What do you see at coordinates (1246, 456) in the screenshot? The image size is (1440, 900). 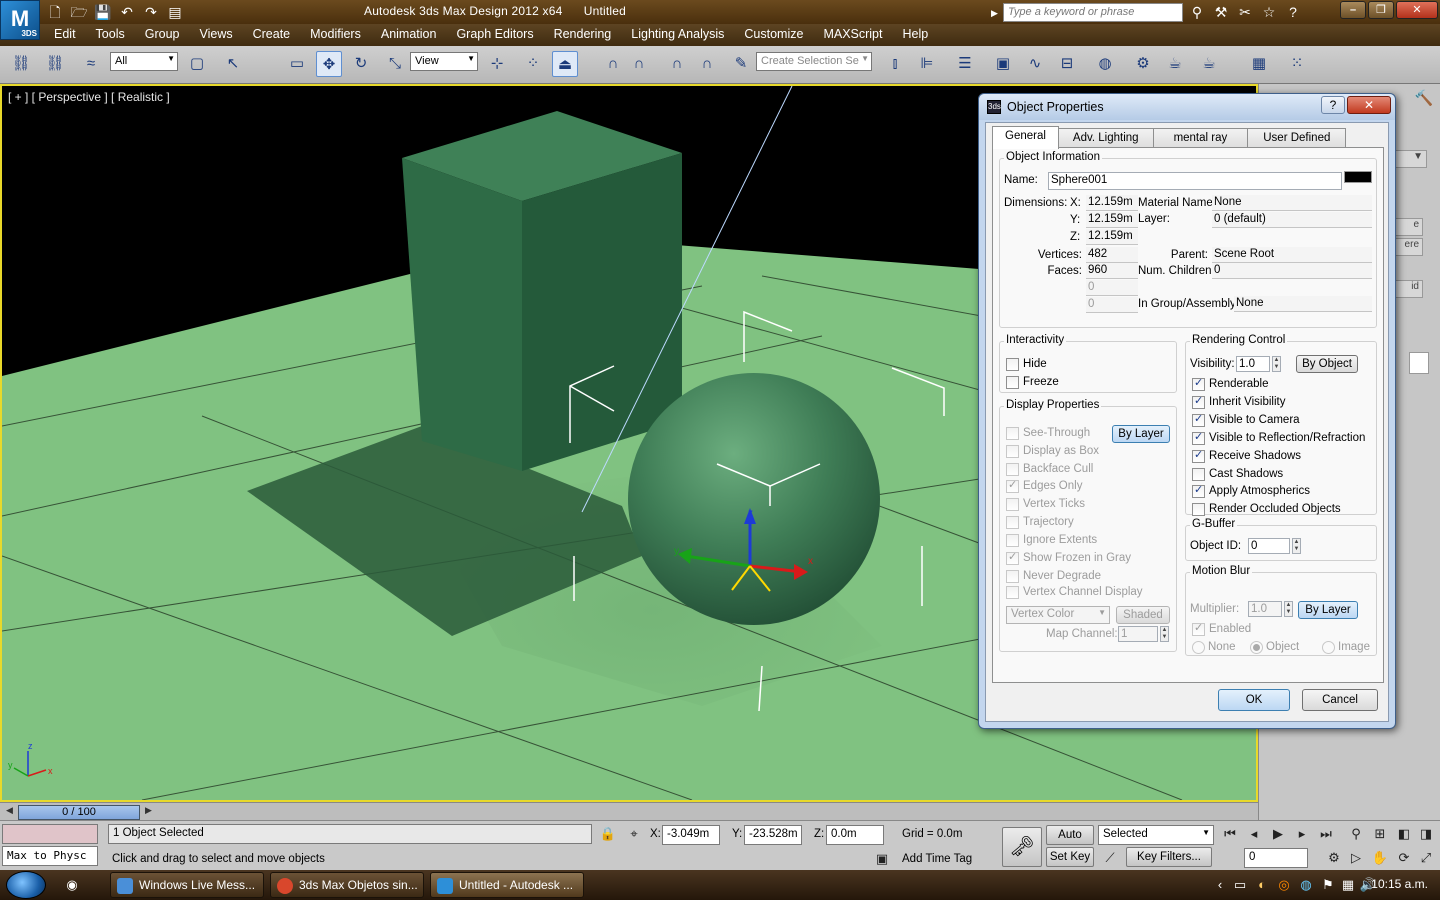 I see `receive-shadows-checkbox: Receive Shadows` at bounding box center [1246, 456].